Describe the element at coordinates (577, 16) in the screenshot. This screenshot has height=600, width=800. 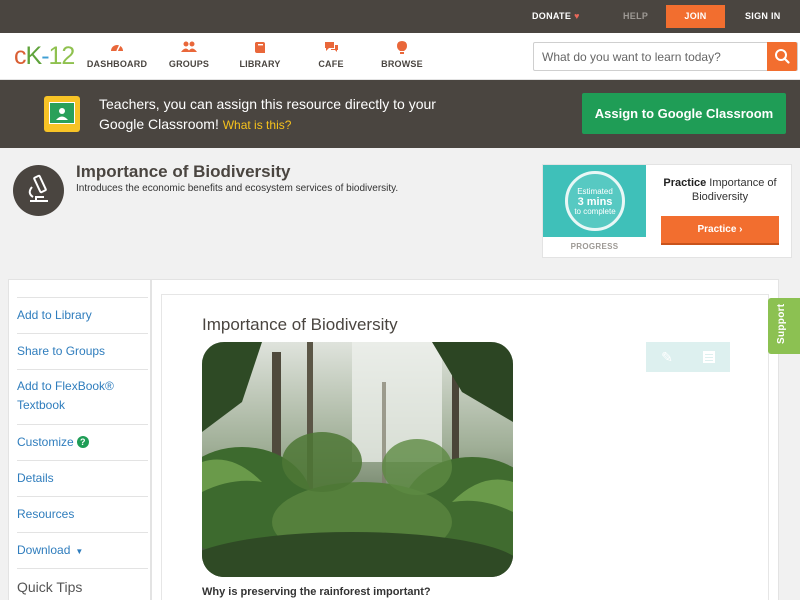
I see `heart-icon: ♥` at that location.